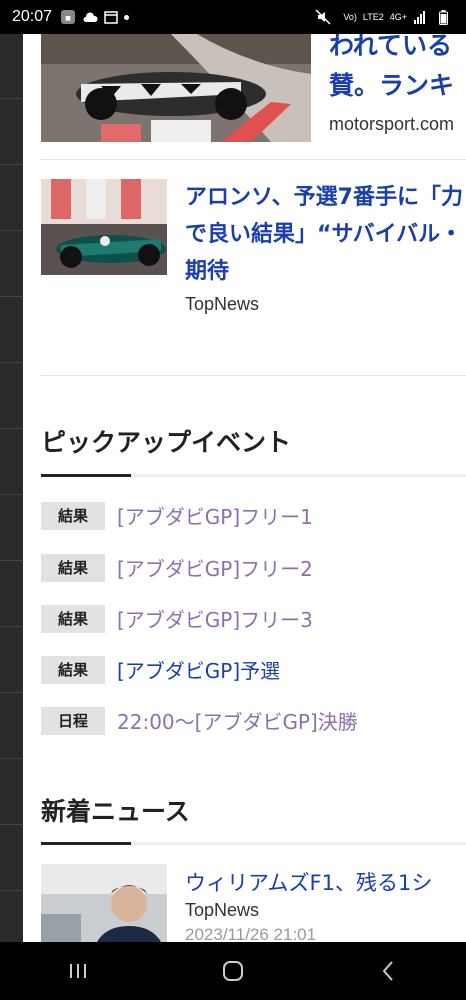 Image resolution: width=466 pixels, height=1000 pixels. What do you see at coordinates (127, 17) in the screenshot?
I see `notification-dot` at bounding box center [127, 17].